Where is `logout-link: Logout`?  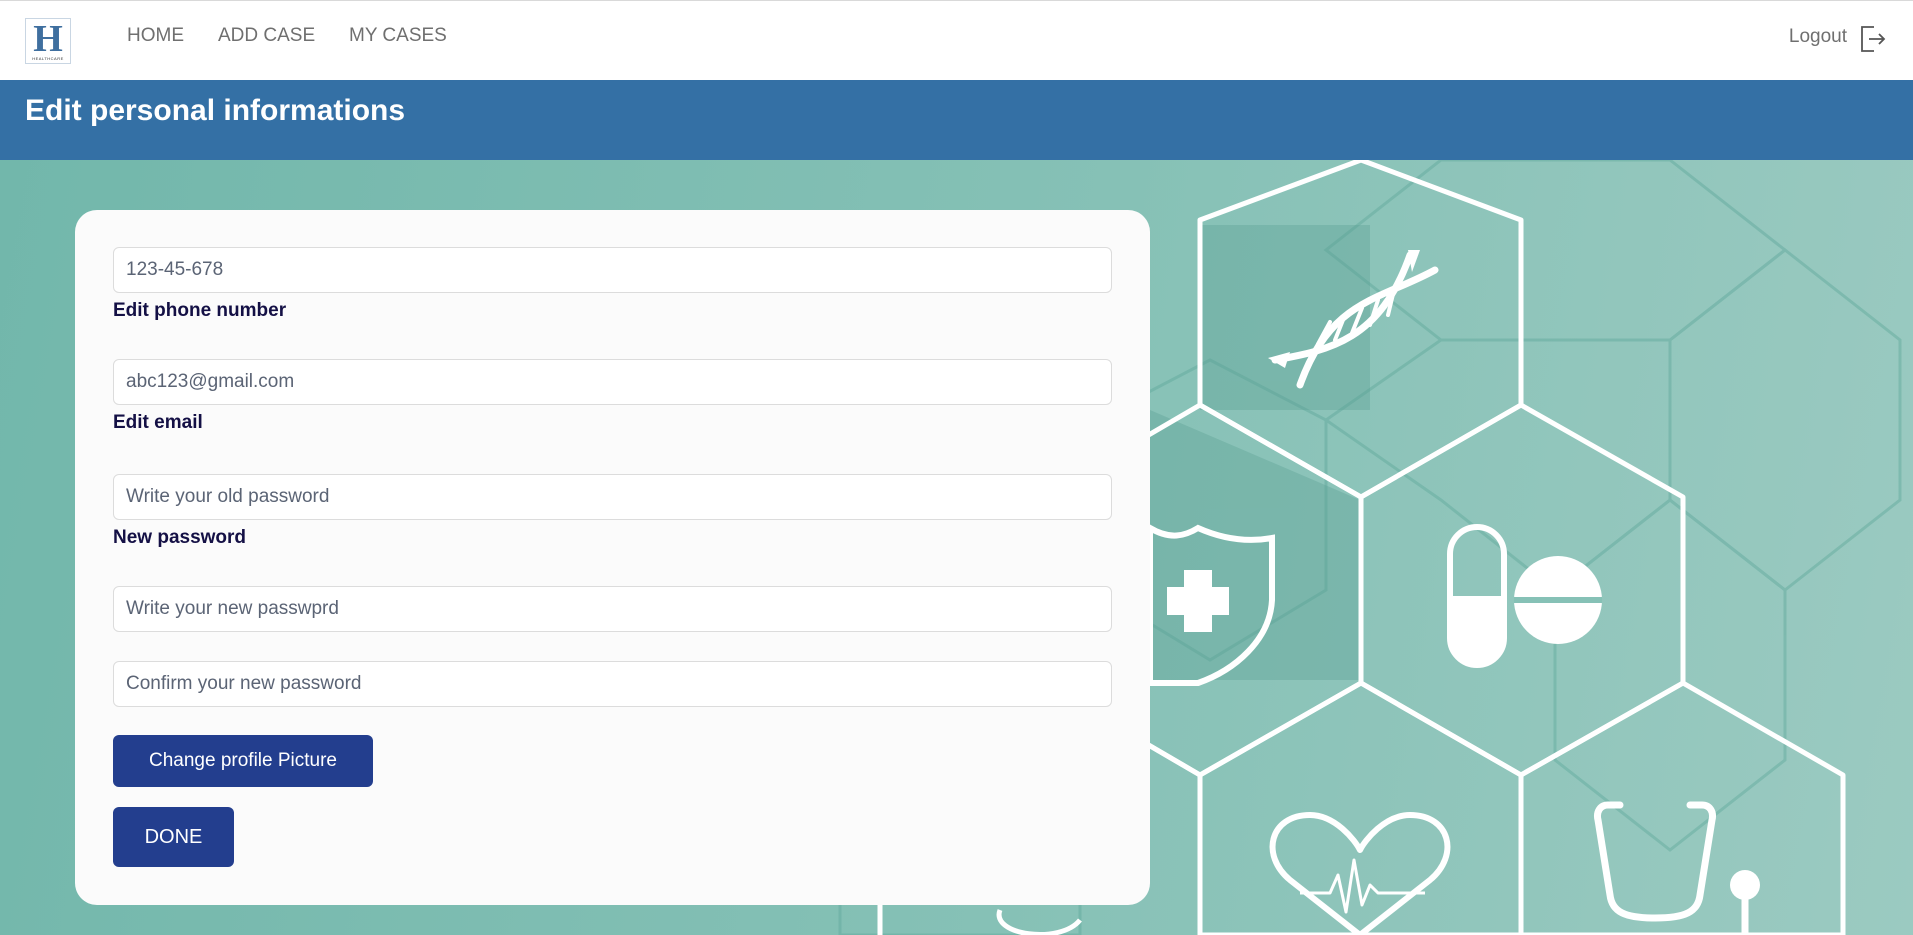 logout-link: Logout is located at coordinates (1818, 37).